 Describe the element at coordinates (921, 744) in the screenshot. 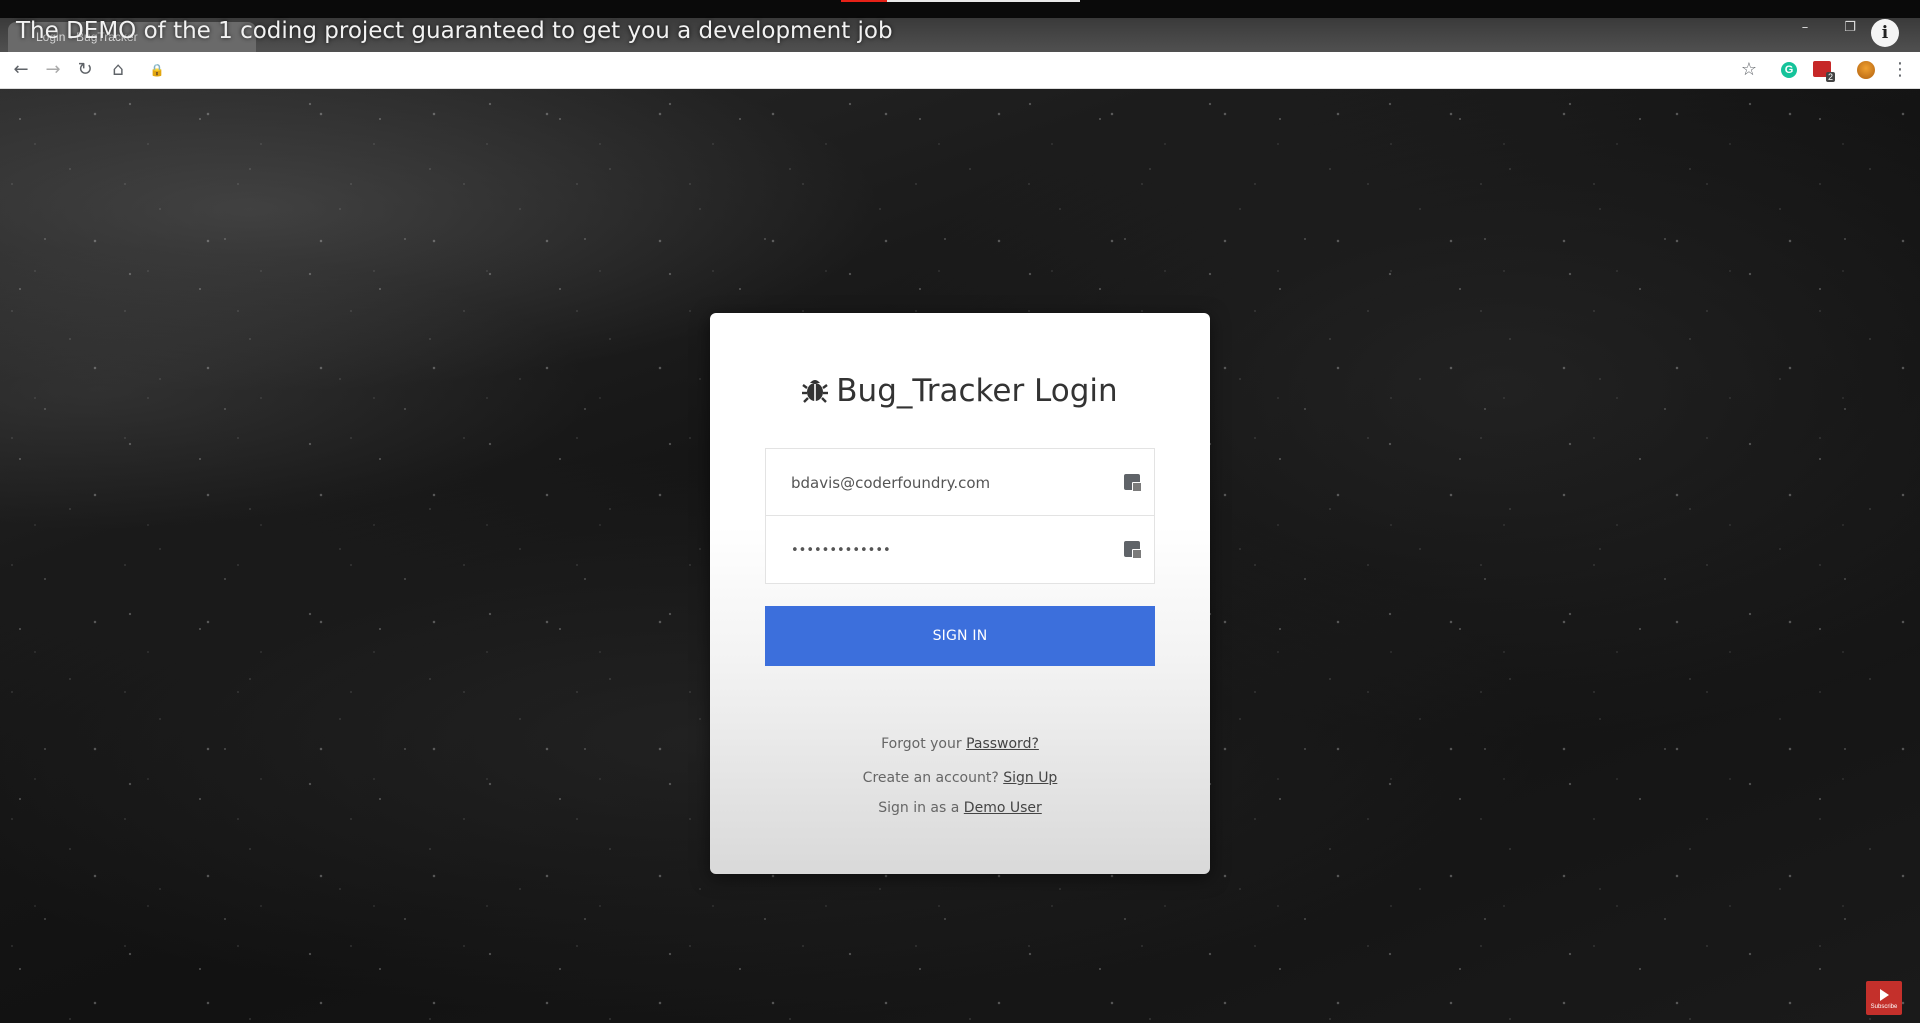

I see `forgot-prefix: Forgot your` at that location.